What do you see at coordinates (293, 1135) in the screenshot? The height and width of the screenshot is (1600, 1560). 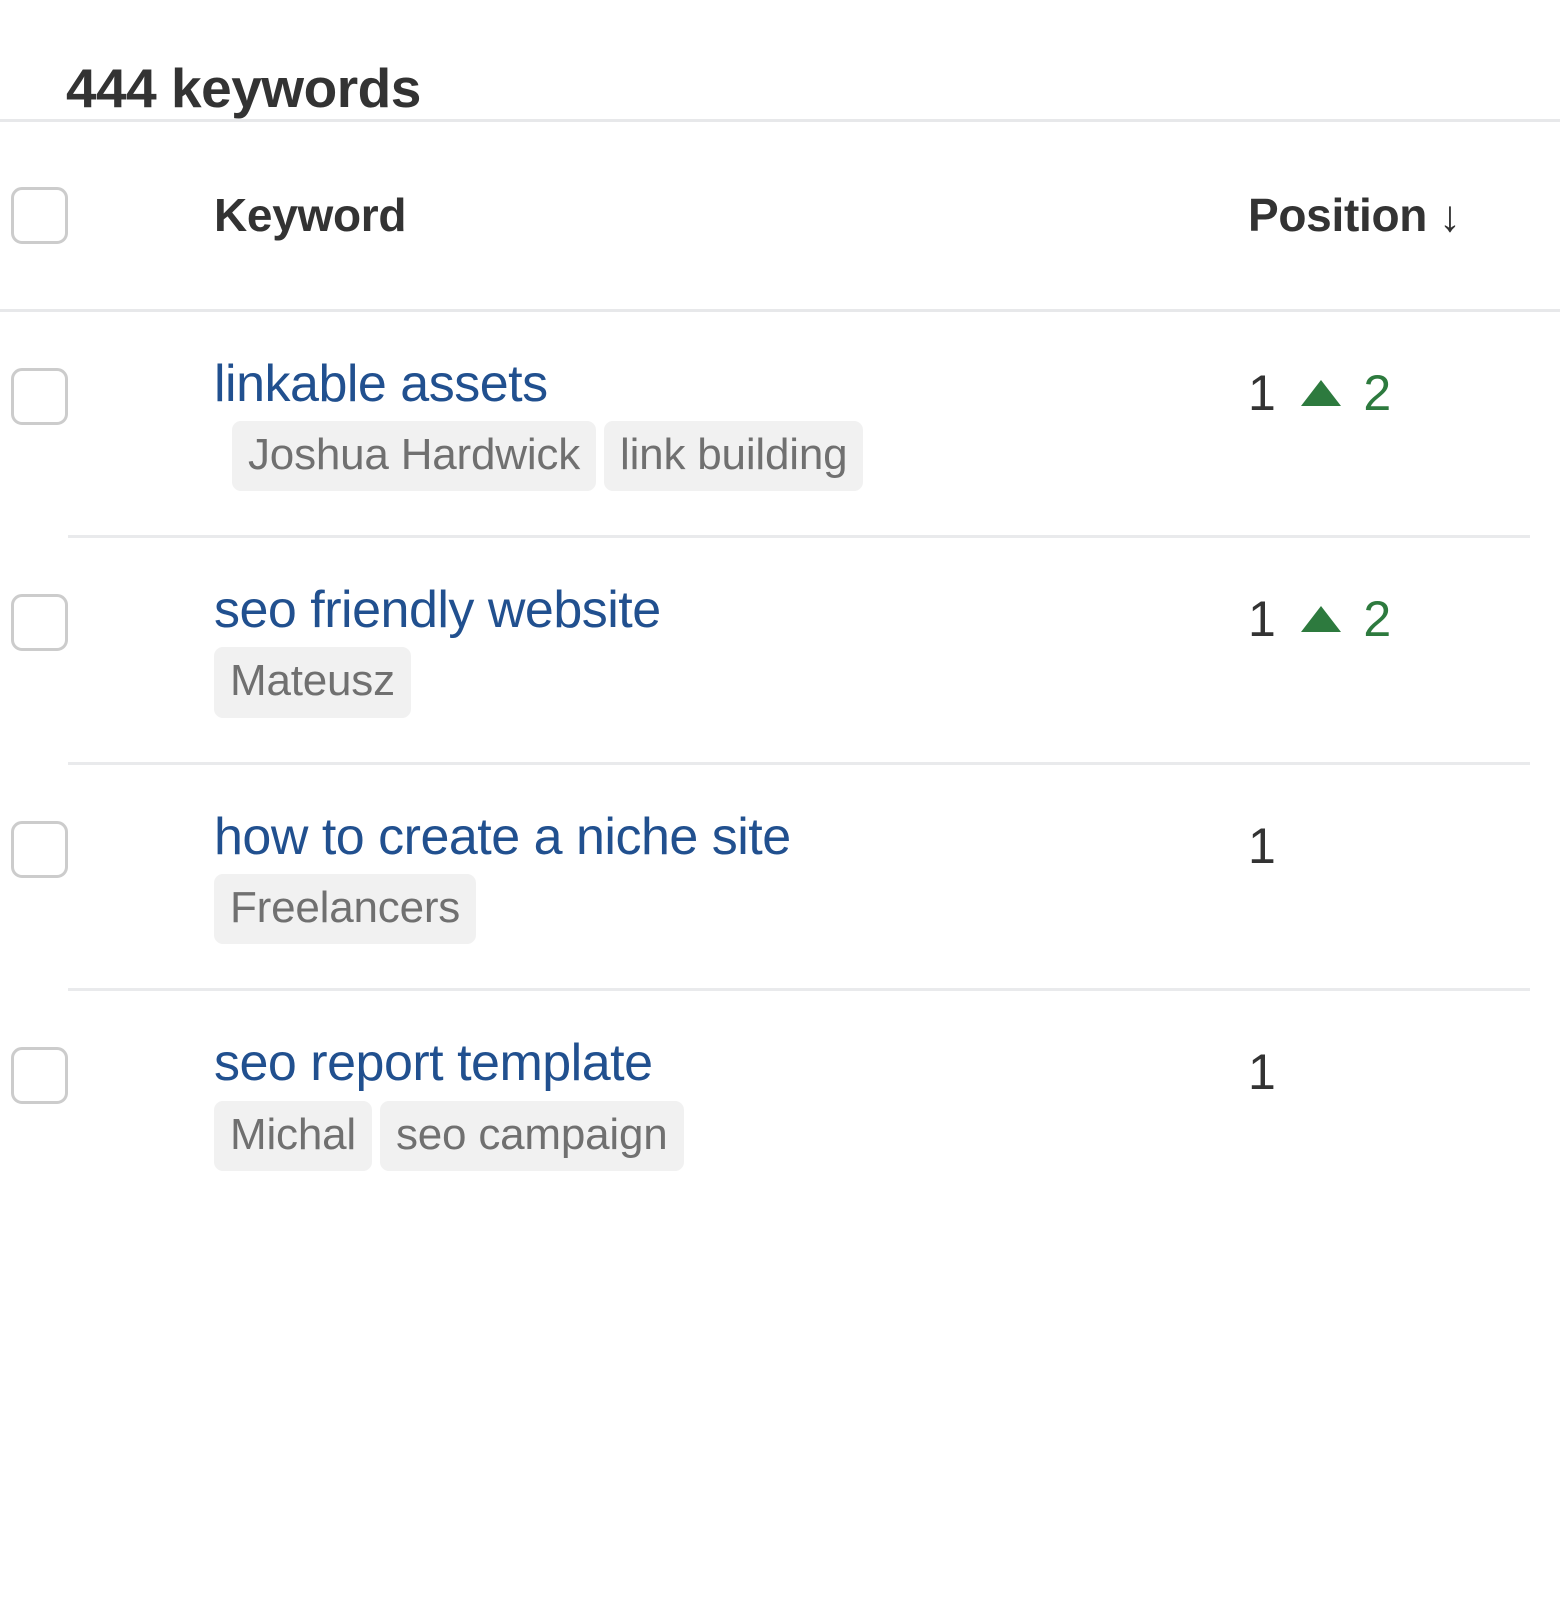 I see `tag: Michal` at bounding box center [293, 1135].